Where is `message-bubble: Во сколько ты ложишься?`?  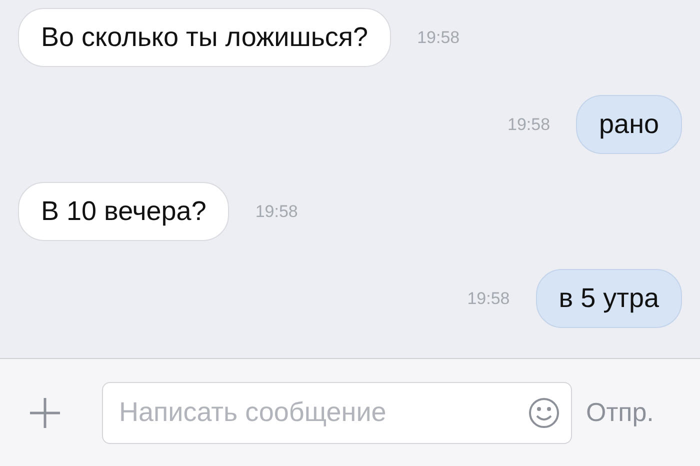 message-bubble: Во сколько ты ложишься? is located at coordinates (205, 37).